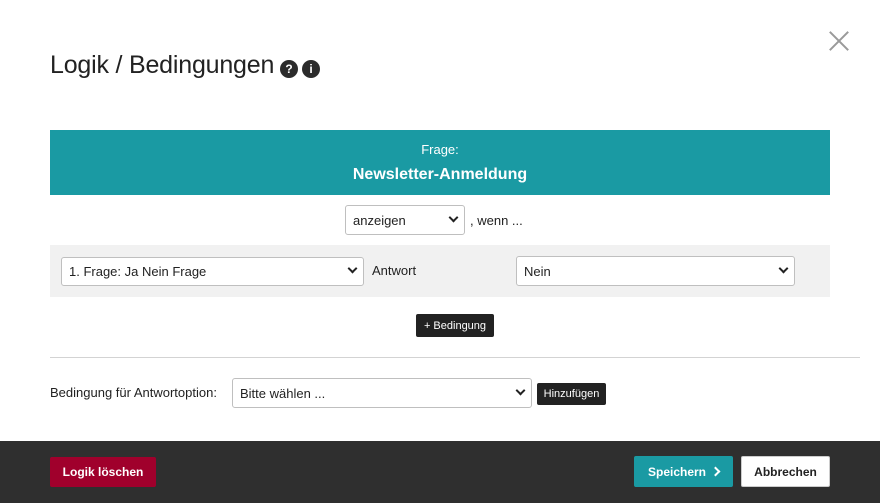  What do you see at coordinates (212, 271) in the screenshot?
I see `condition-question-select: 1. Frage: Ja Nein Frage` at bounding box center [212, 271].